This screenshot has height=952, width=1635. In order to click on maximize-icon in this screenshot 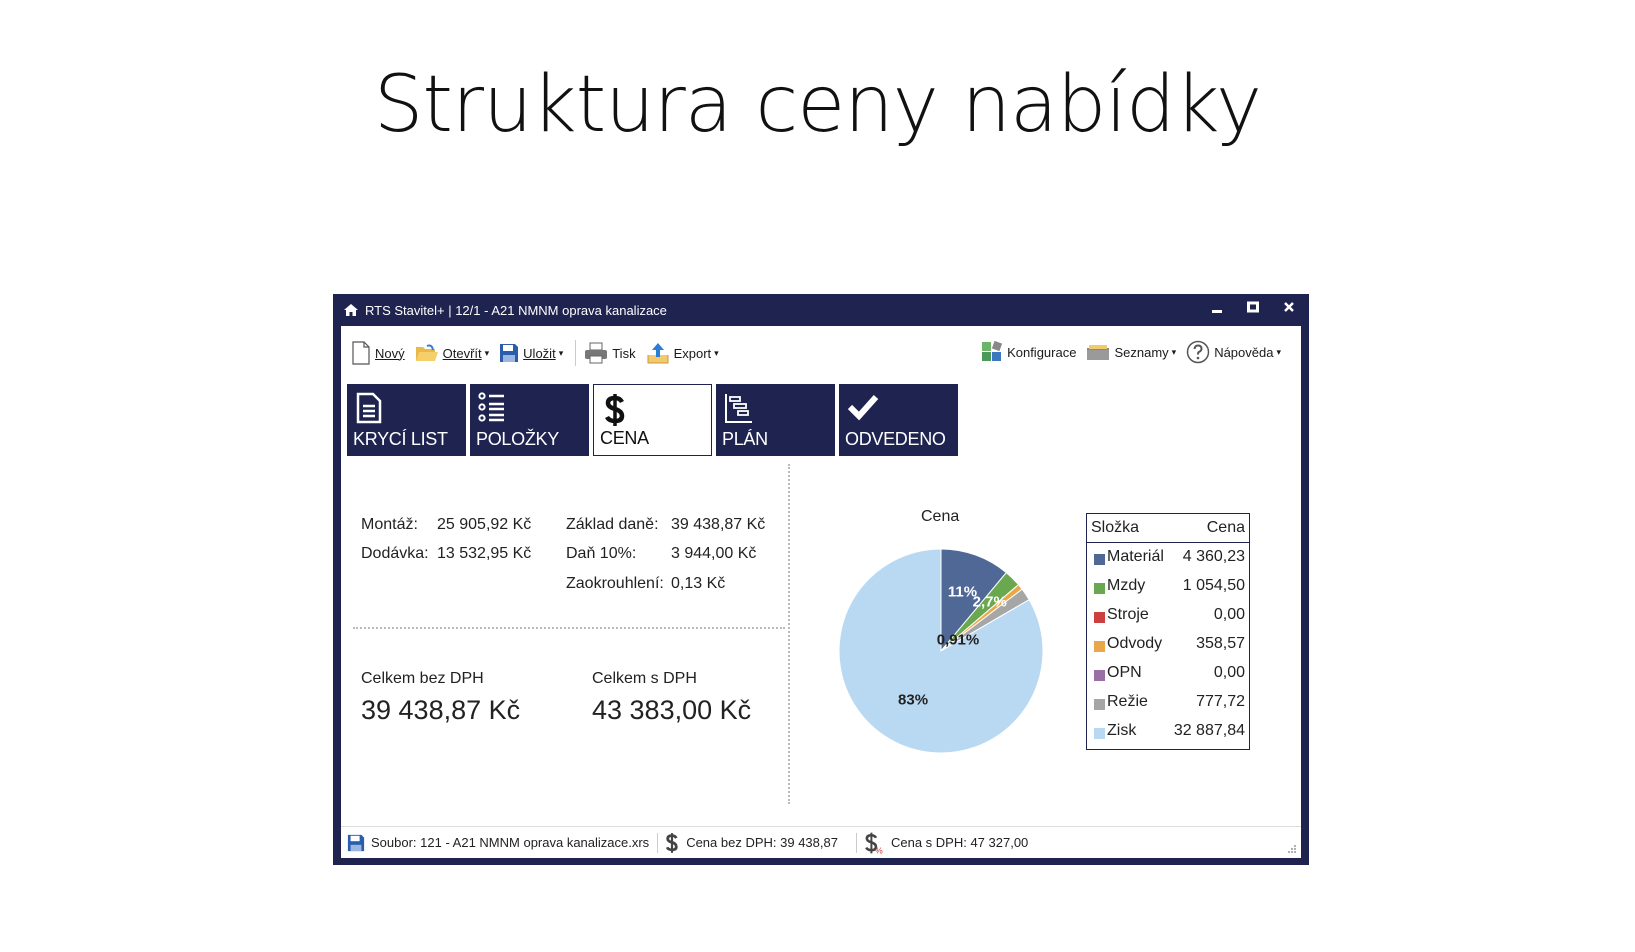, I will do `click(1253, 307)`.